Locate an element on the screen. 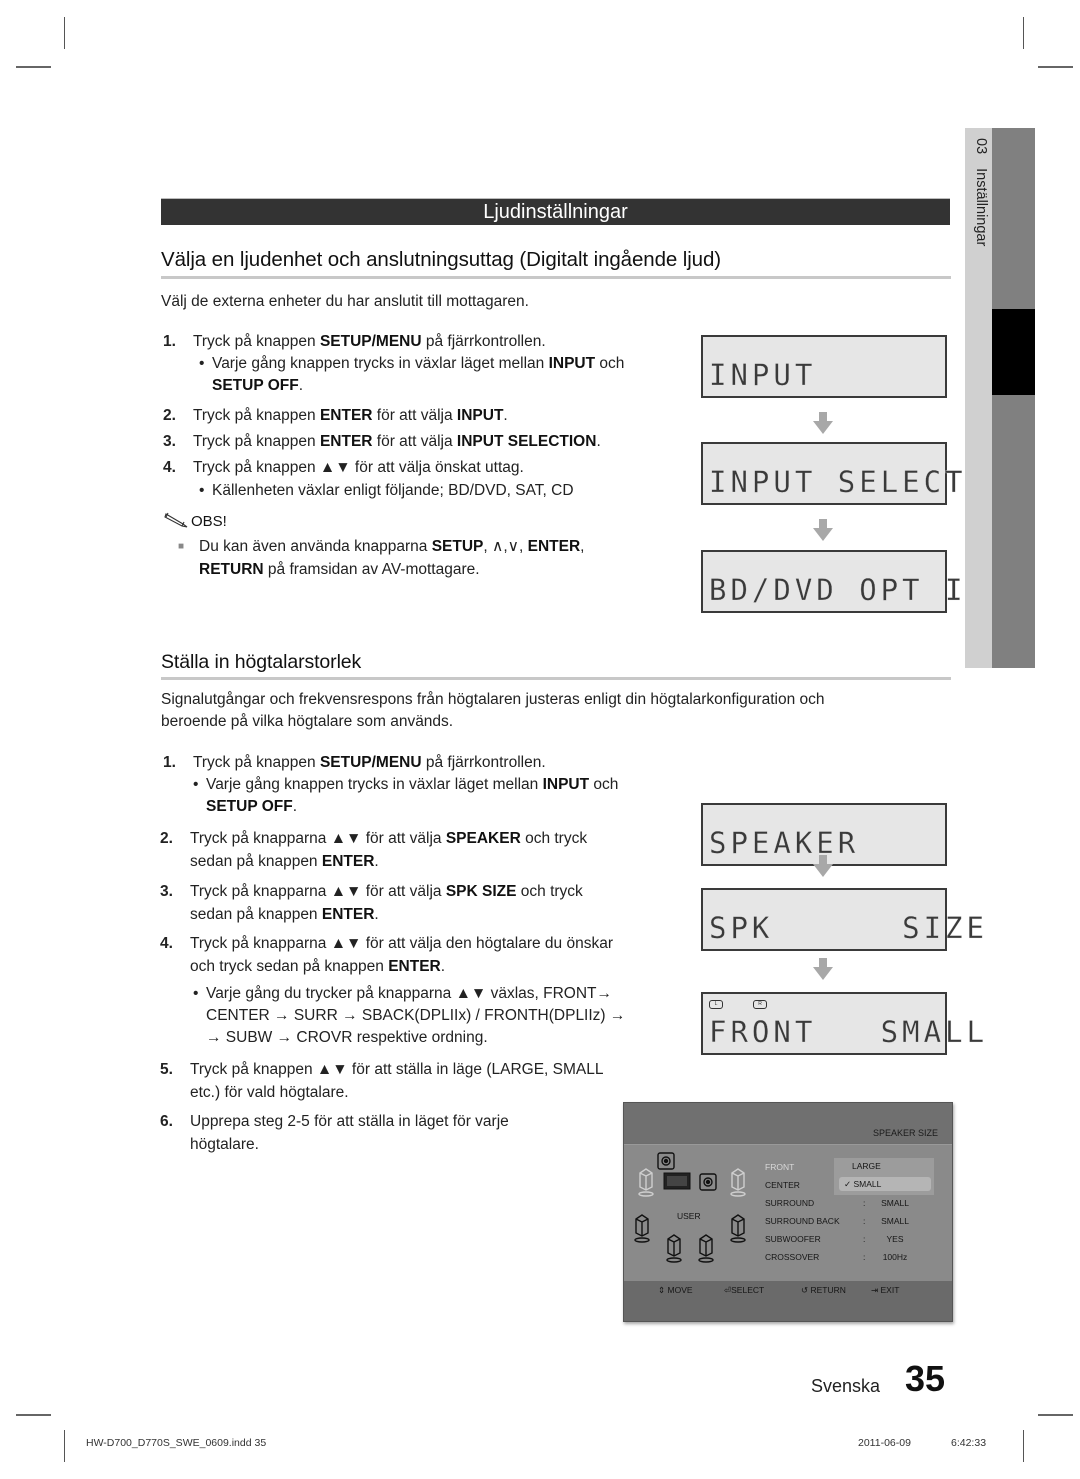  section2-rule is located at coordinates (556, 678).